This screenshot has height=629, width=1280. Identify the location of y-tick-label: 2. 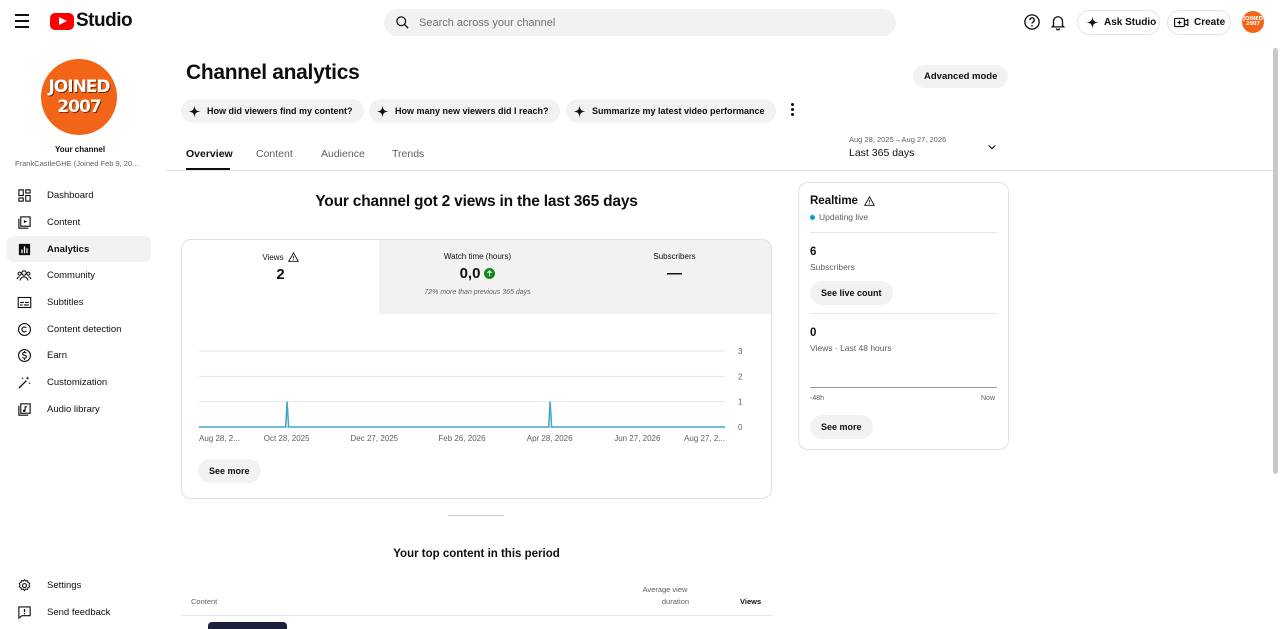
(740, 376).